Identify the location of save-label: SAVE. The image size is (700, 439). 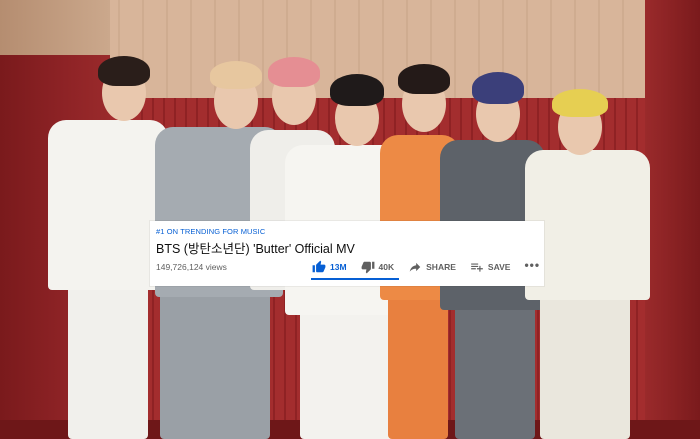
(499, 267).